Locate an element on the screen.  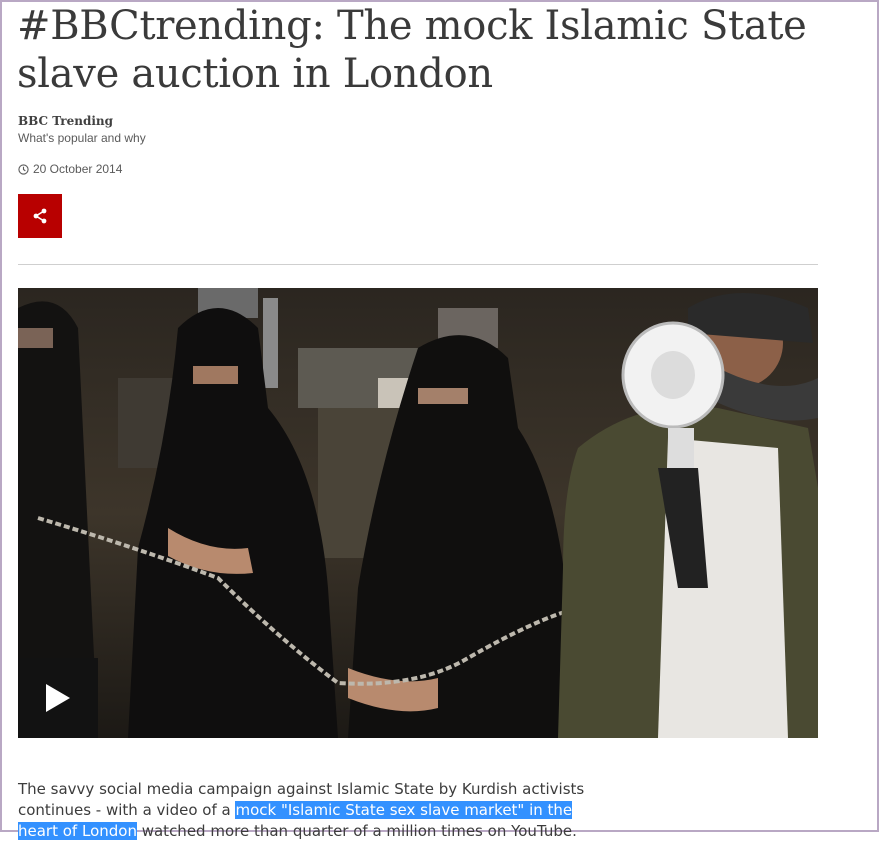
play-icon is located at coordinates (58, 698).